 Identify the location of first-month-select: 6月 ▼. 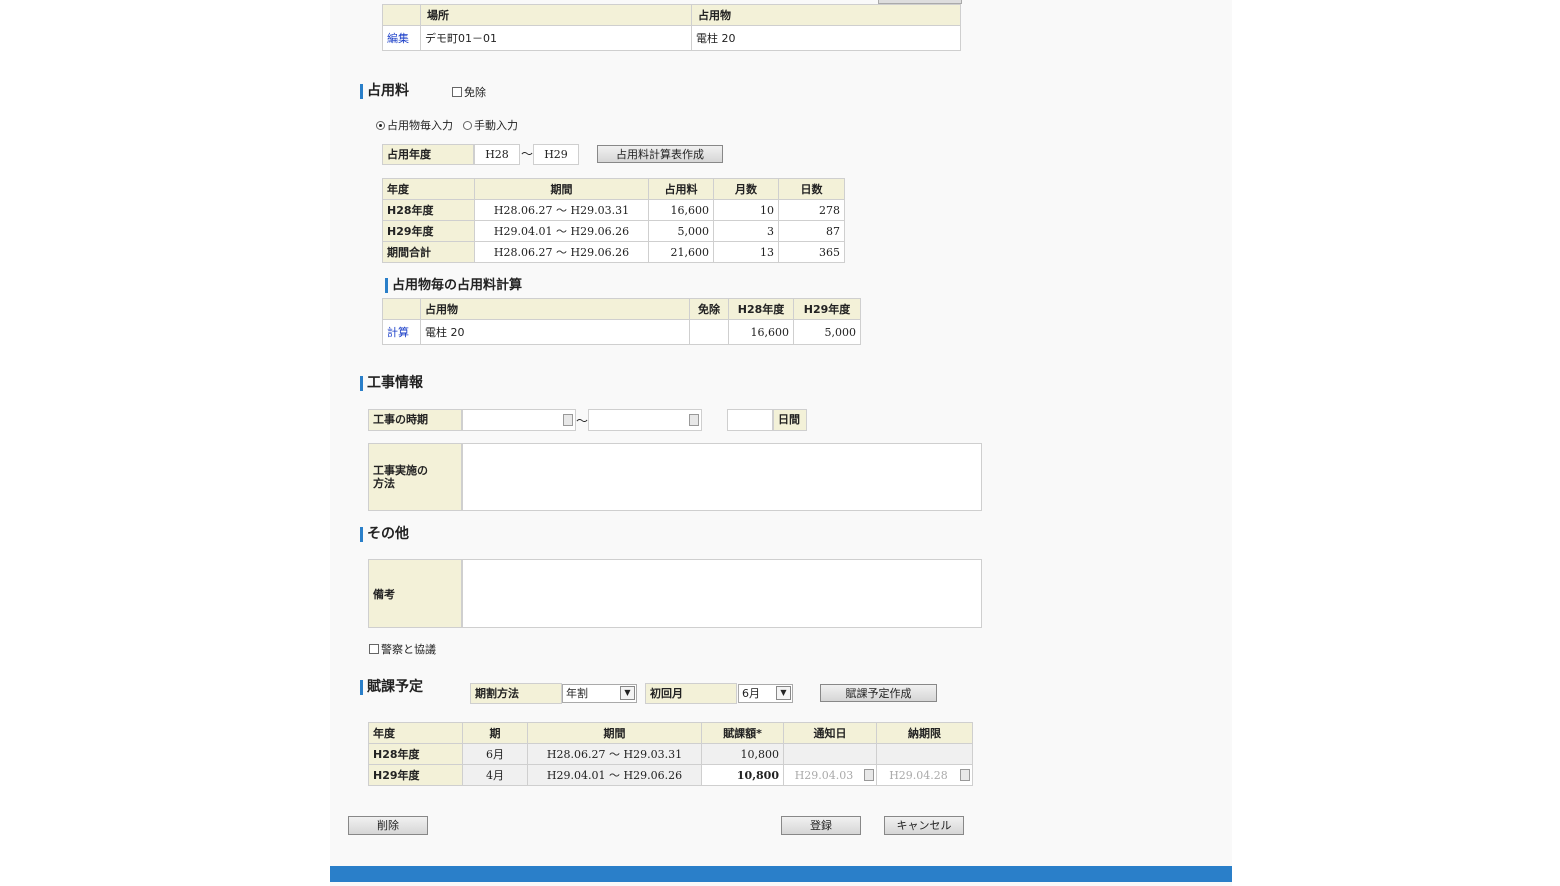
(765, 693).